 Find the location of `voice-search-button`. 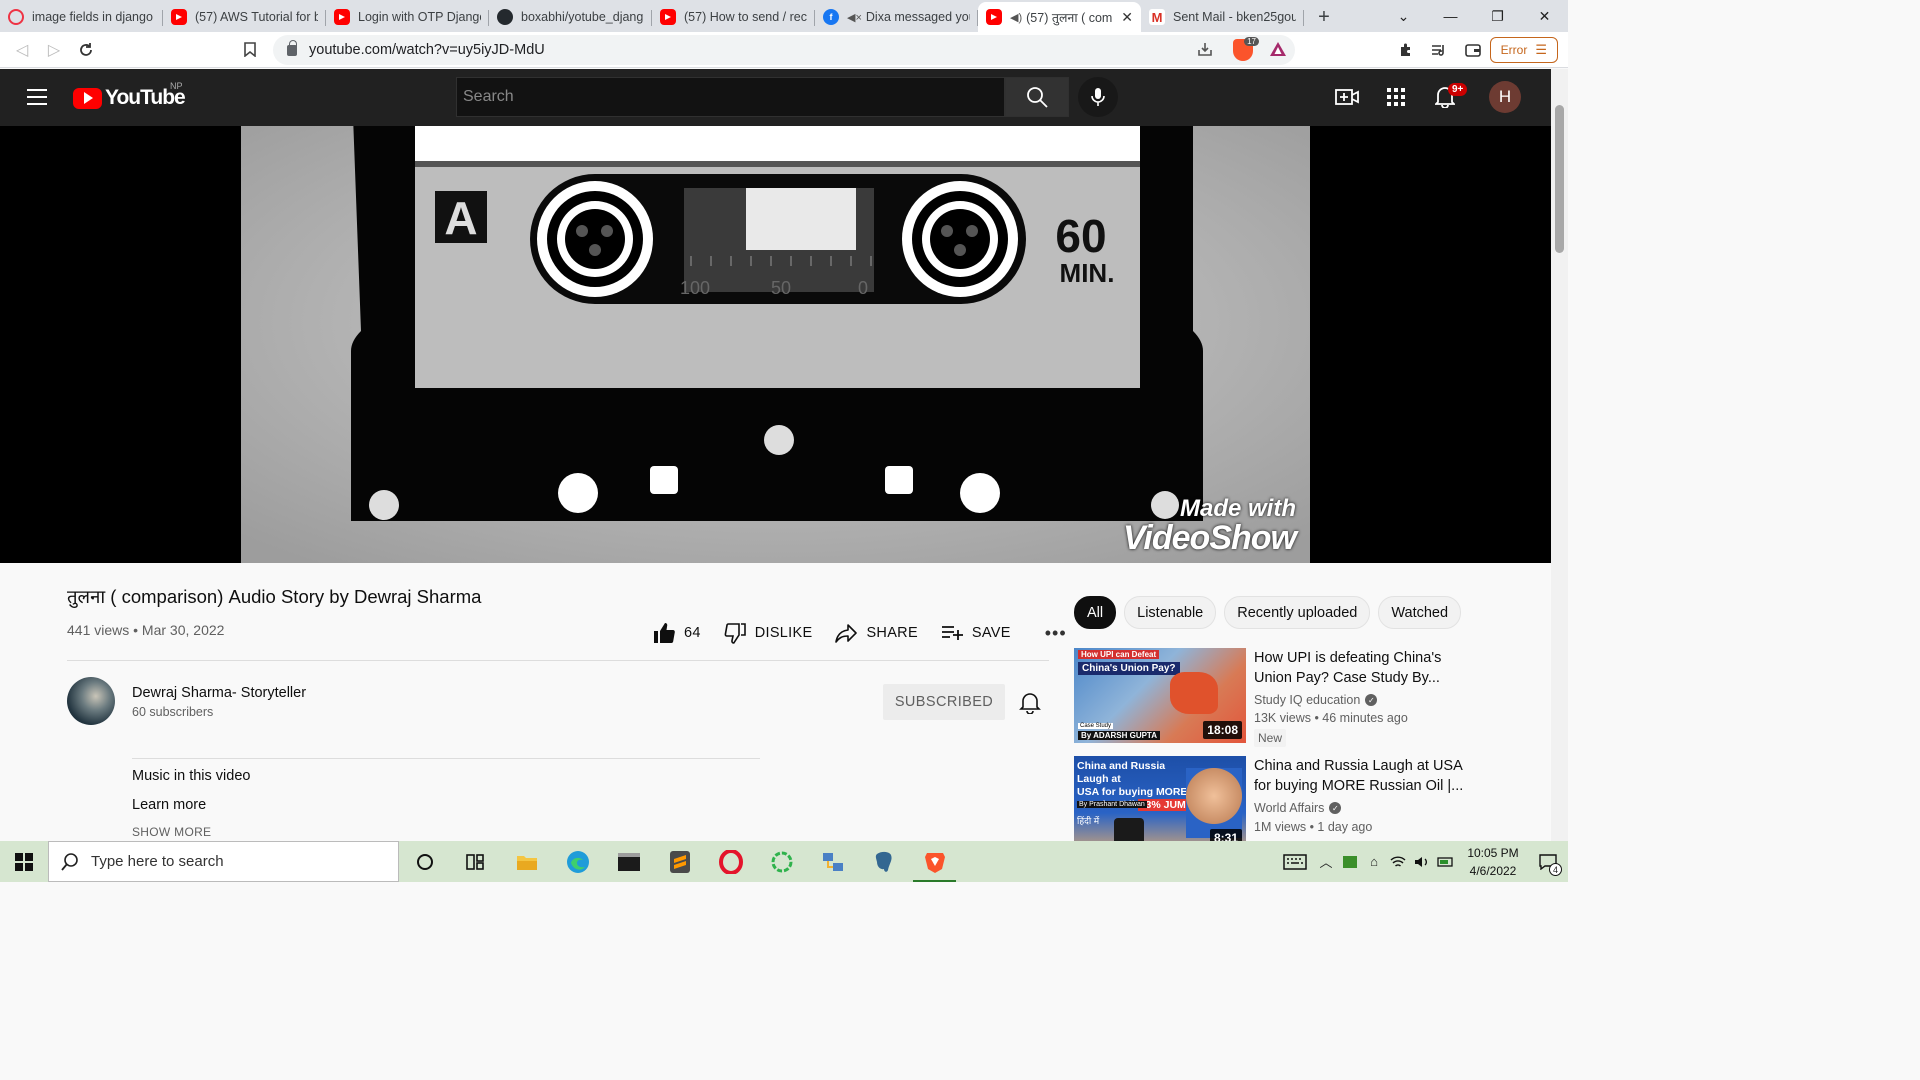

voice-search-button is located at coordinates (1098, 97).